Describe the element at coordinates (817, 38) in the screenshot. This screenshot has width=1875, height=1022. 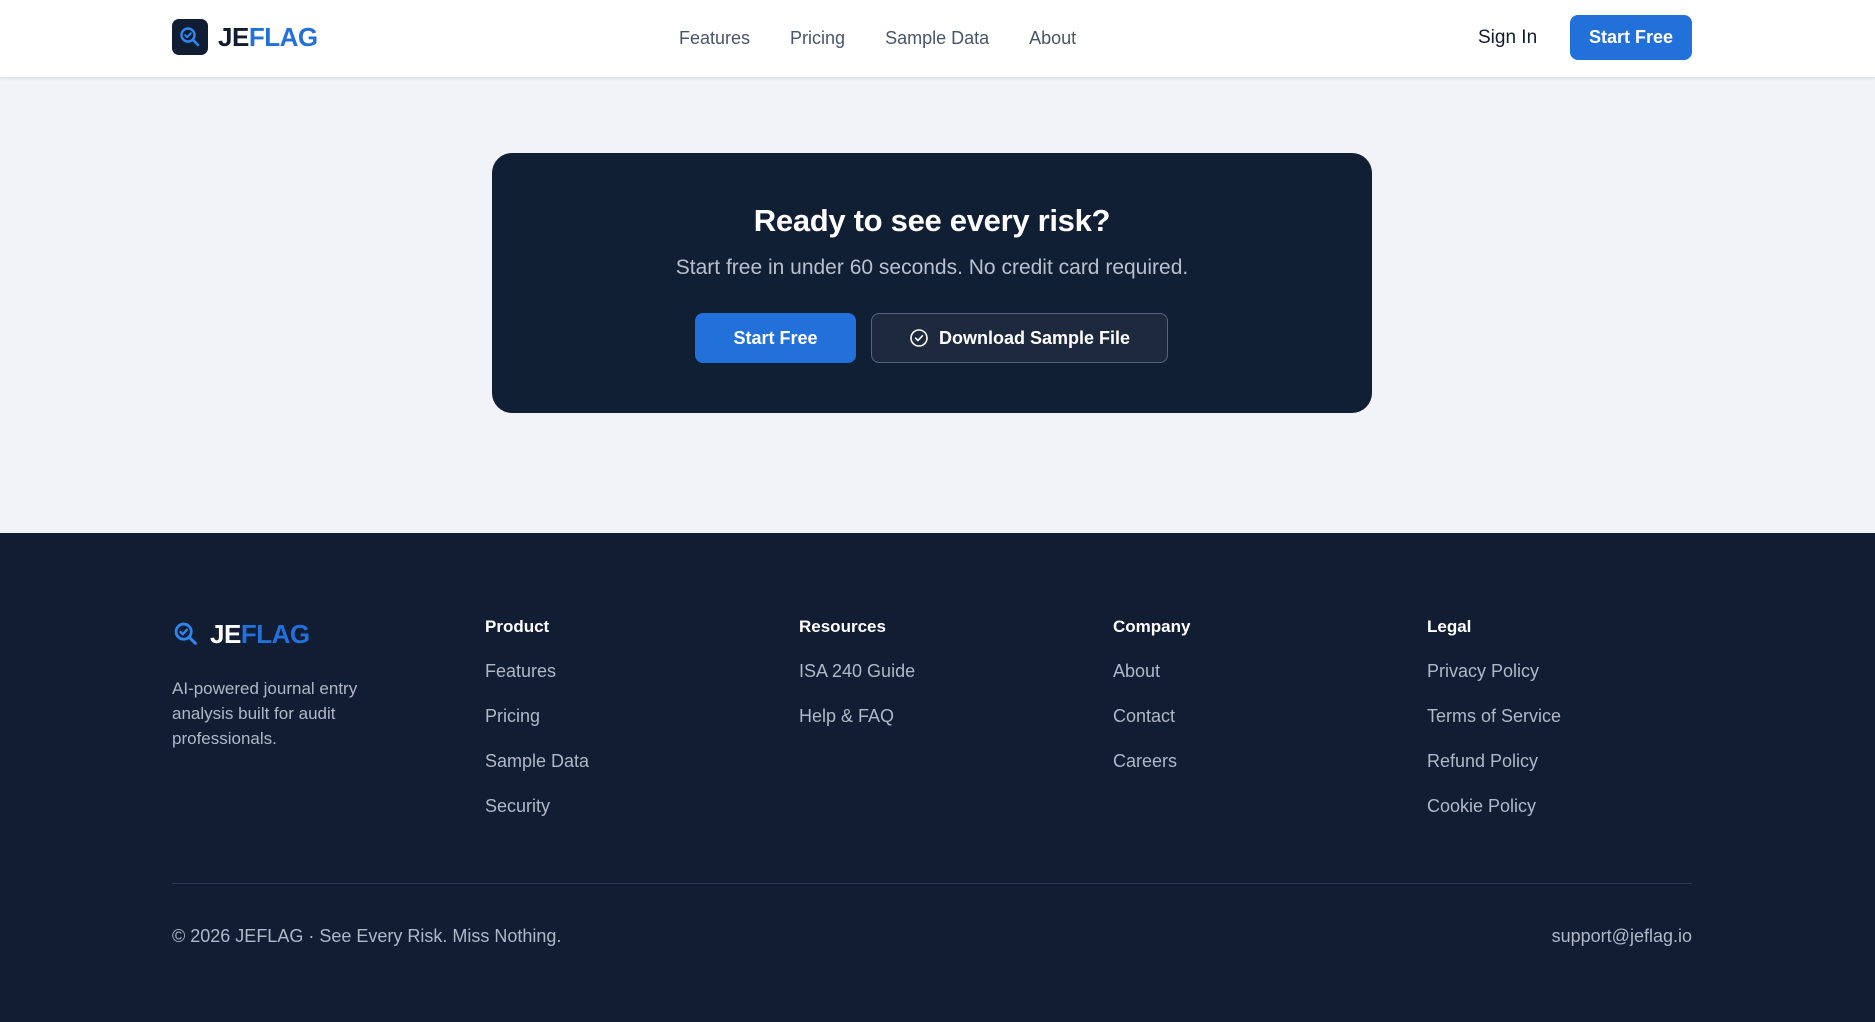
I see `nav-pricing: Pricing` at that location.